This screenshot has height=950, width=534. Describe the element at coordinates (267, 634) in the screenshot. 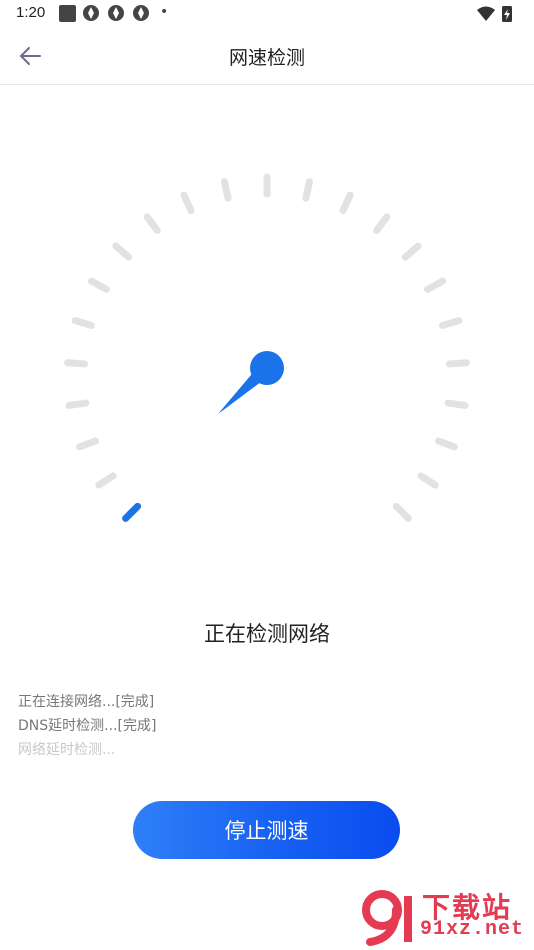

I see `detection-status-text: 正在检测网络` at that location.